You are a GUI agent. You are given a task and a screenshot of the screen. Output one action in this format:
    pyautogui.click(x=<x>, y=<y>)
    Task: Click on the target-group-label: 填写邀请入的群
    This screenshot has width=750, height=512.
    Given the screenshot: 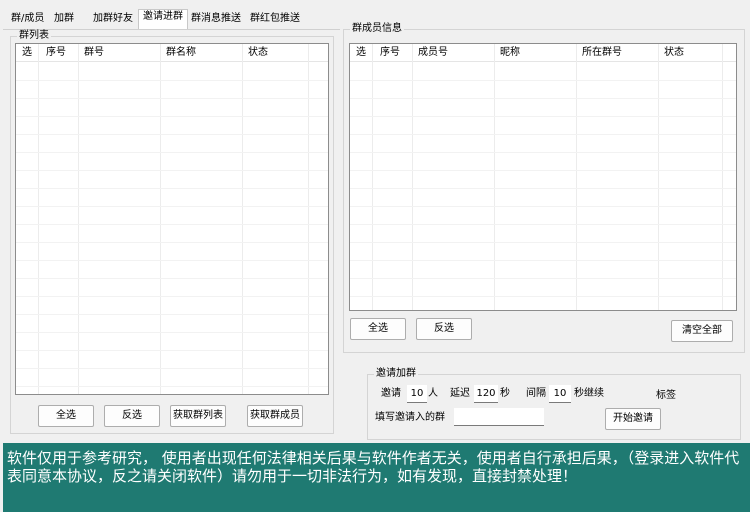 What is the action you would take?
    pyautogui.click(x=410, y=417)
    